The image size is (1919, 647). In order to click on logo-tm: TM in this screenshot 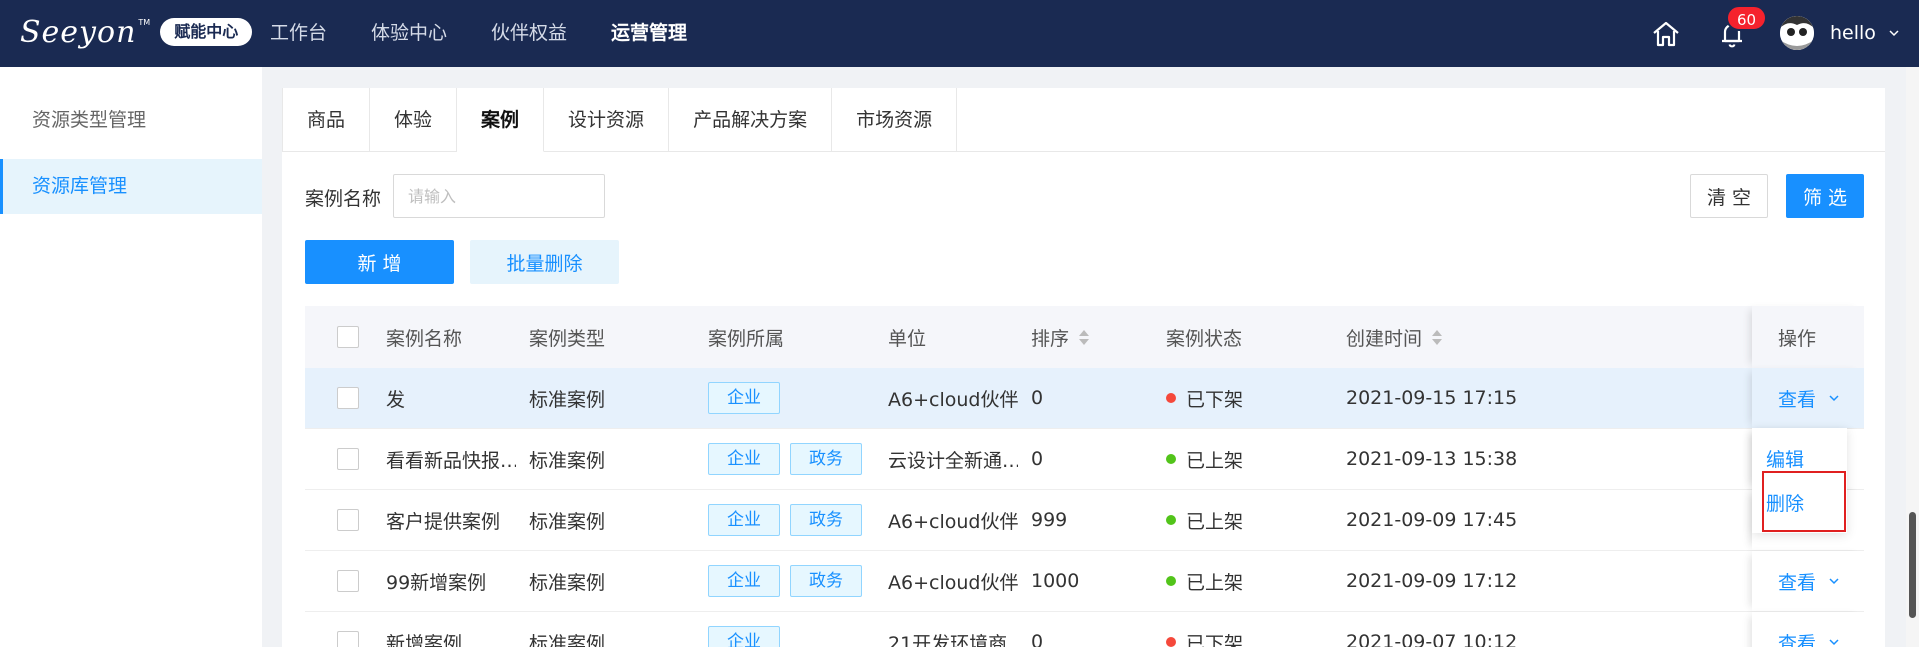, I will do `click(144, 22)`.